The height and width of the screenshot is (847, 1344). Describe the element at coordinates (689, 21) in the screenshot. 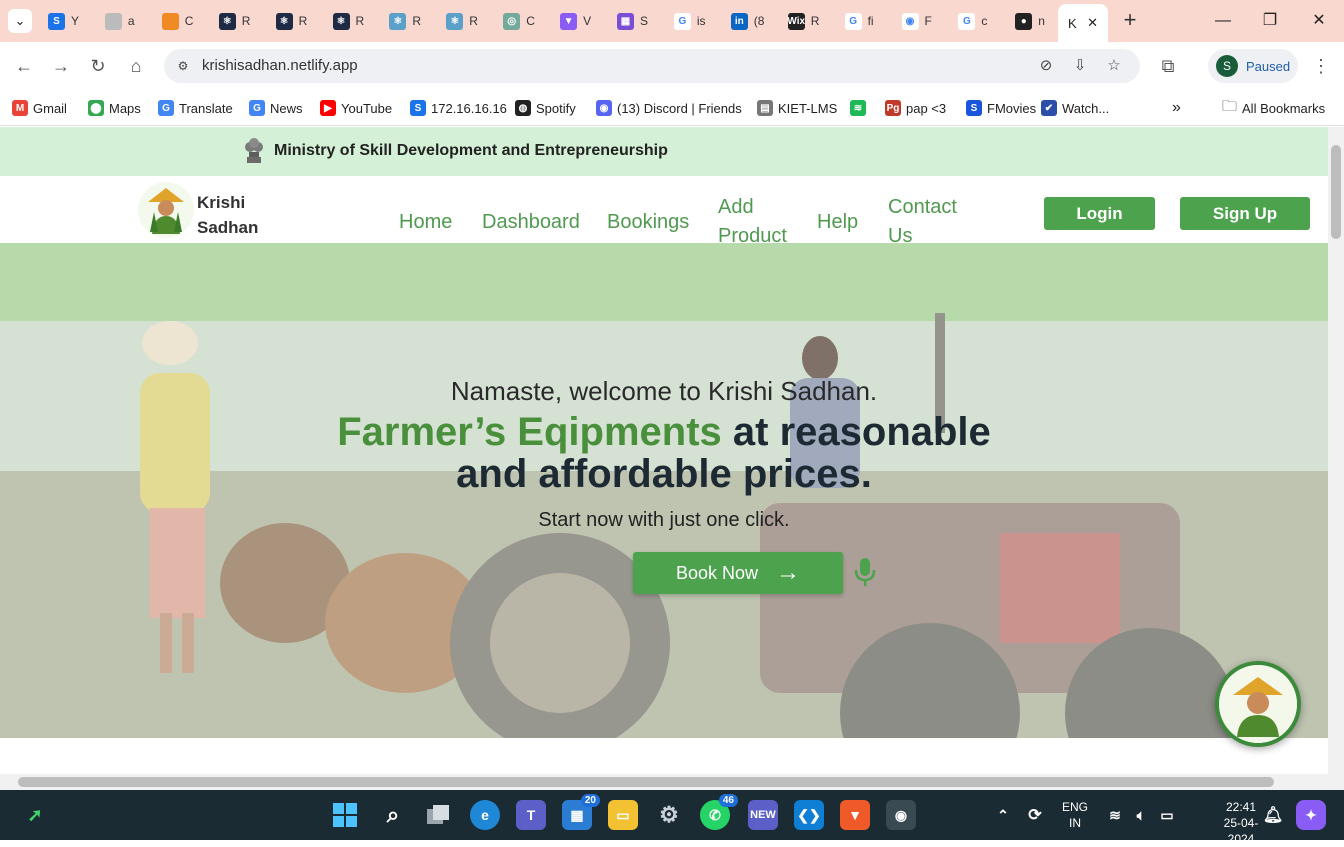

I see `browser-tab: Gis` at that location.